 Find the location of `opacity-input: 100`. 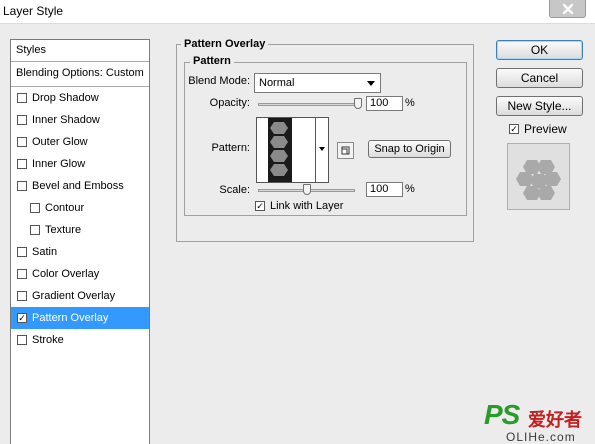

opacity-input: 100 is located at coordinates (384, 103).